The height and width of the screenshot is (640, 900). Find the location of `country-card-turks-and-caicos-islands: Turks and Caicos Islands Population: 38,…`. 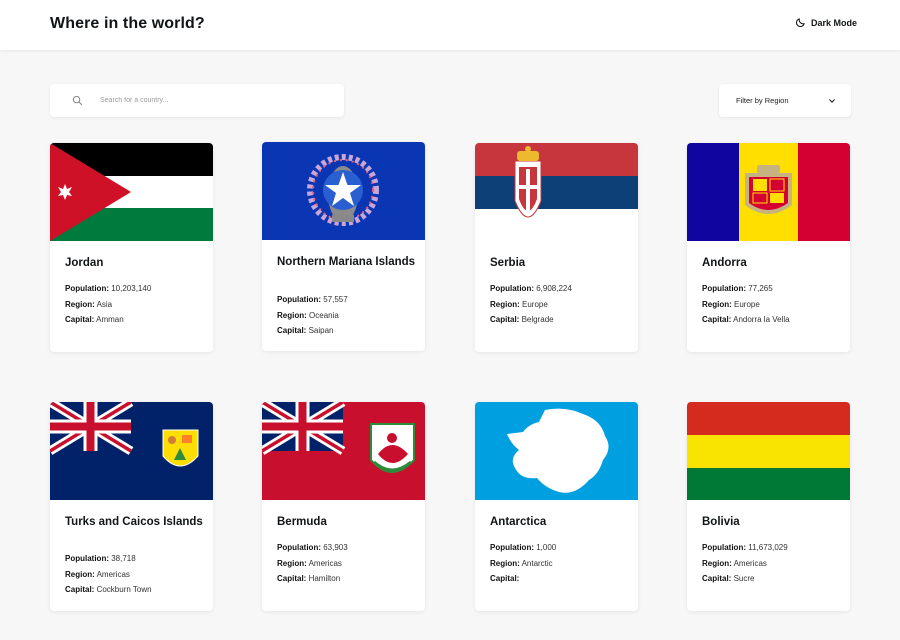

country-card-turks-and-caicos-islands: Turks and Caicos Islands Population: 38,… is located at coordinates (131, 506).